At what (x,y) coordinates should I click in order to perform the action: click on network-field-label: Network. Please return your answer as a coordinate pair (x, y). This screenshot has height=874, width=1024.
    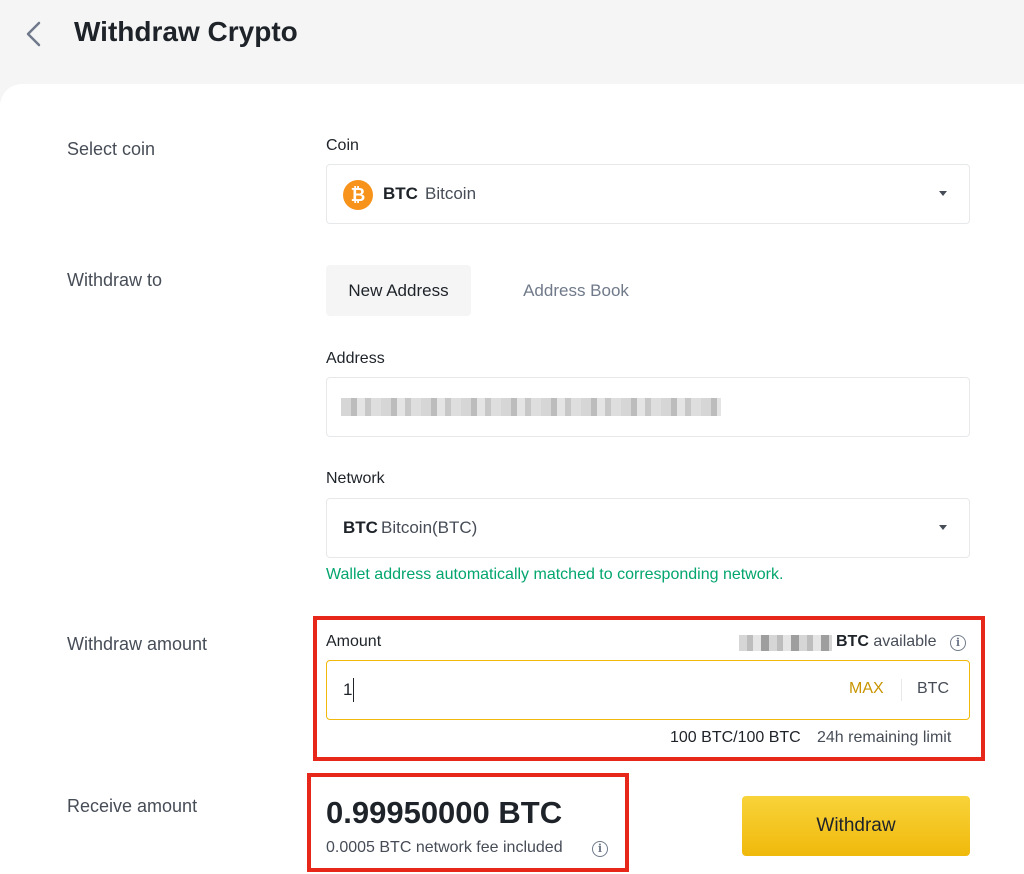
    Looking at the image, I should click on (355, 478).